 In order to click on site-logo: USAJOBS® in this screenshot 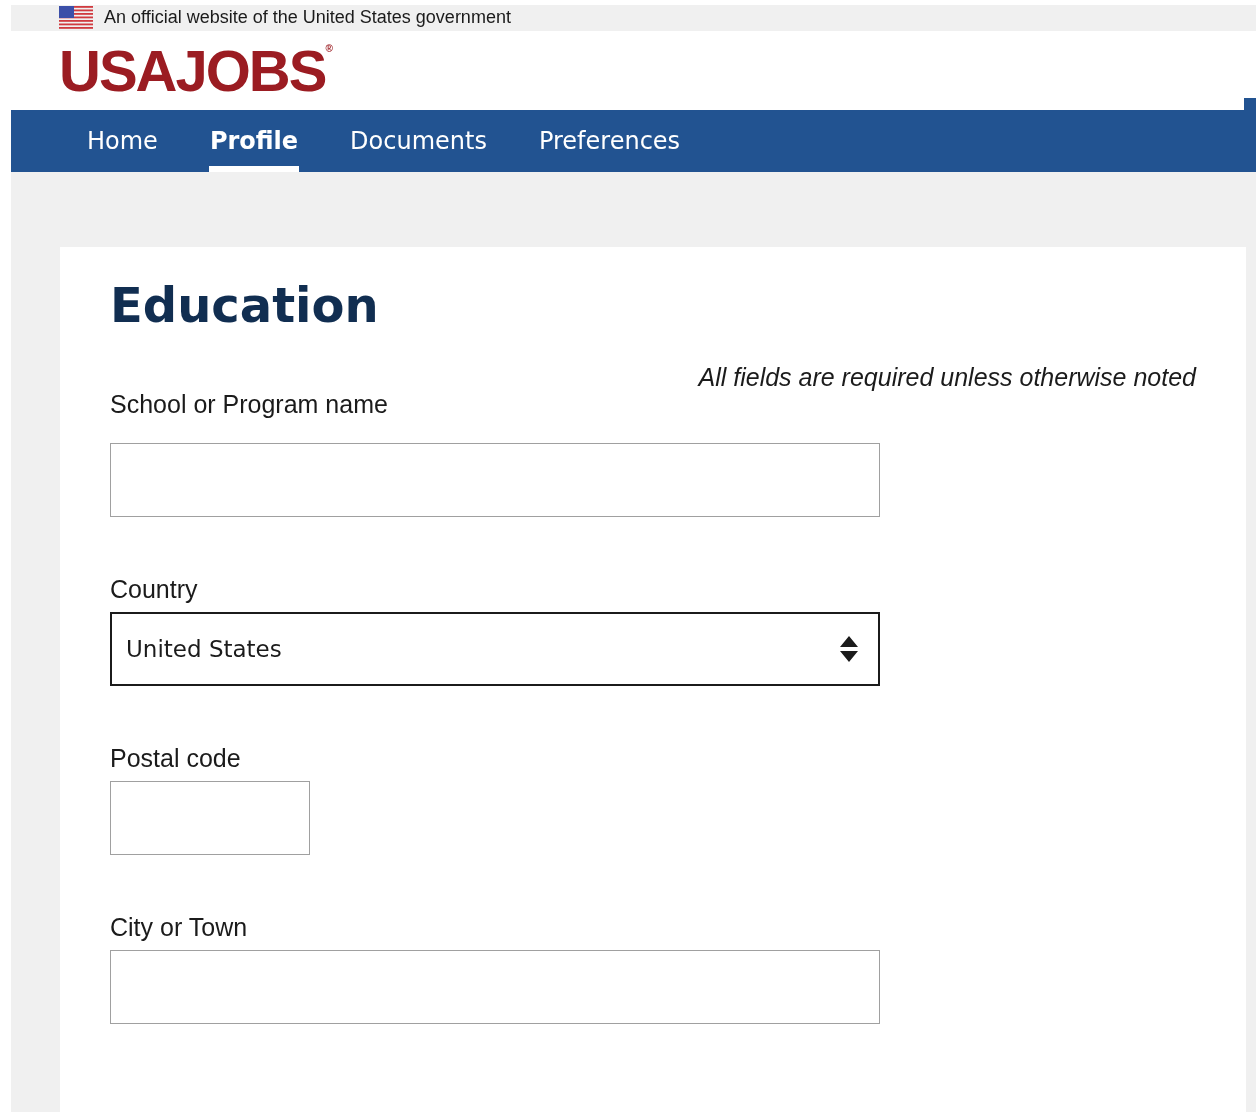, I will do `click(196, 70)`.